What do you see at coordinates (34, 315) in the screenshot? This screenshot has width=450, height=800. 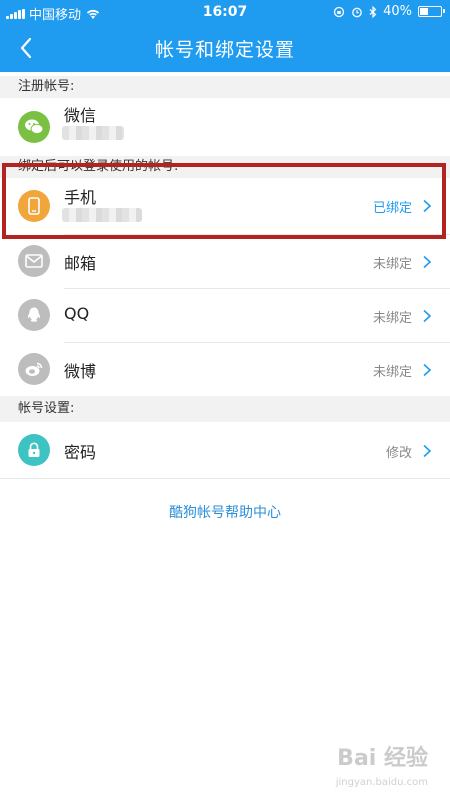 I see `qq-icon` at bounding box center [34, 315].